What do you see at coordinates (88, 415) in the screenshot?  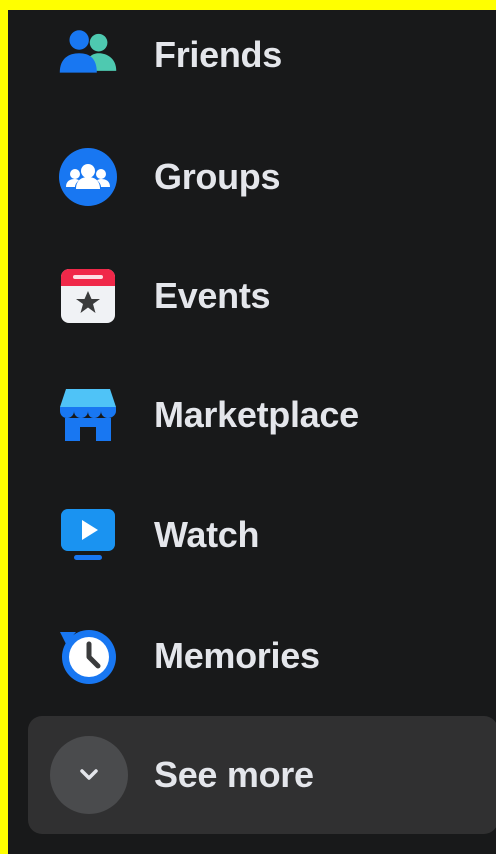 I see `marketplace-icon` at bounding box center [88, 415].